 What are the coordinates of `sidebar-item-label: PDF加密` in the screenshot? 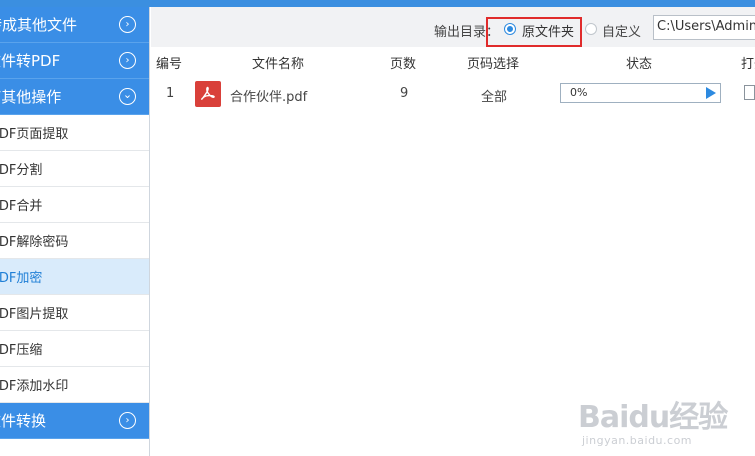 It's located at (21, 278).